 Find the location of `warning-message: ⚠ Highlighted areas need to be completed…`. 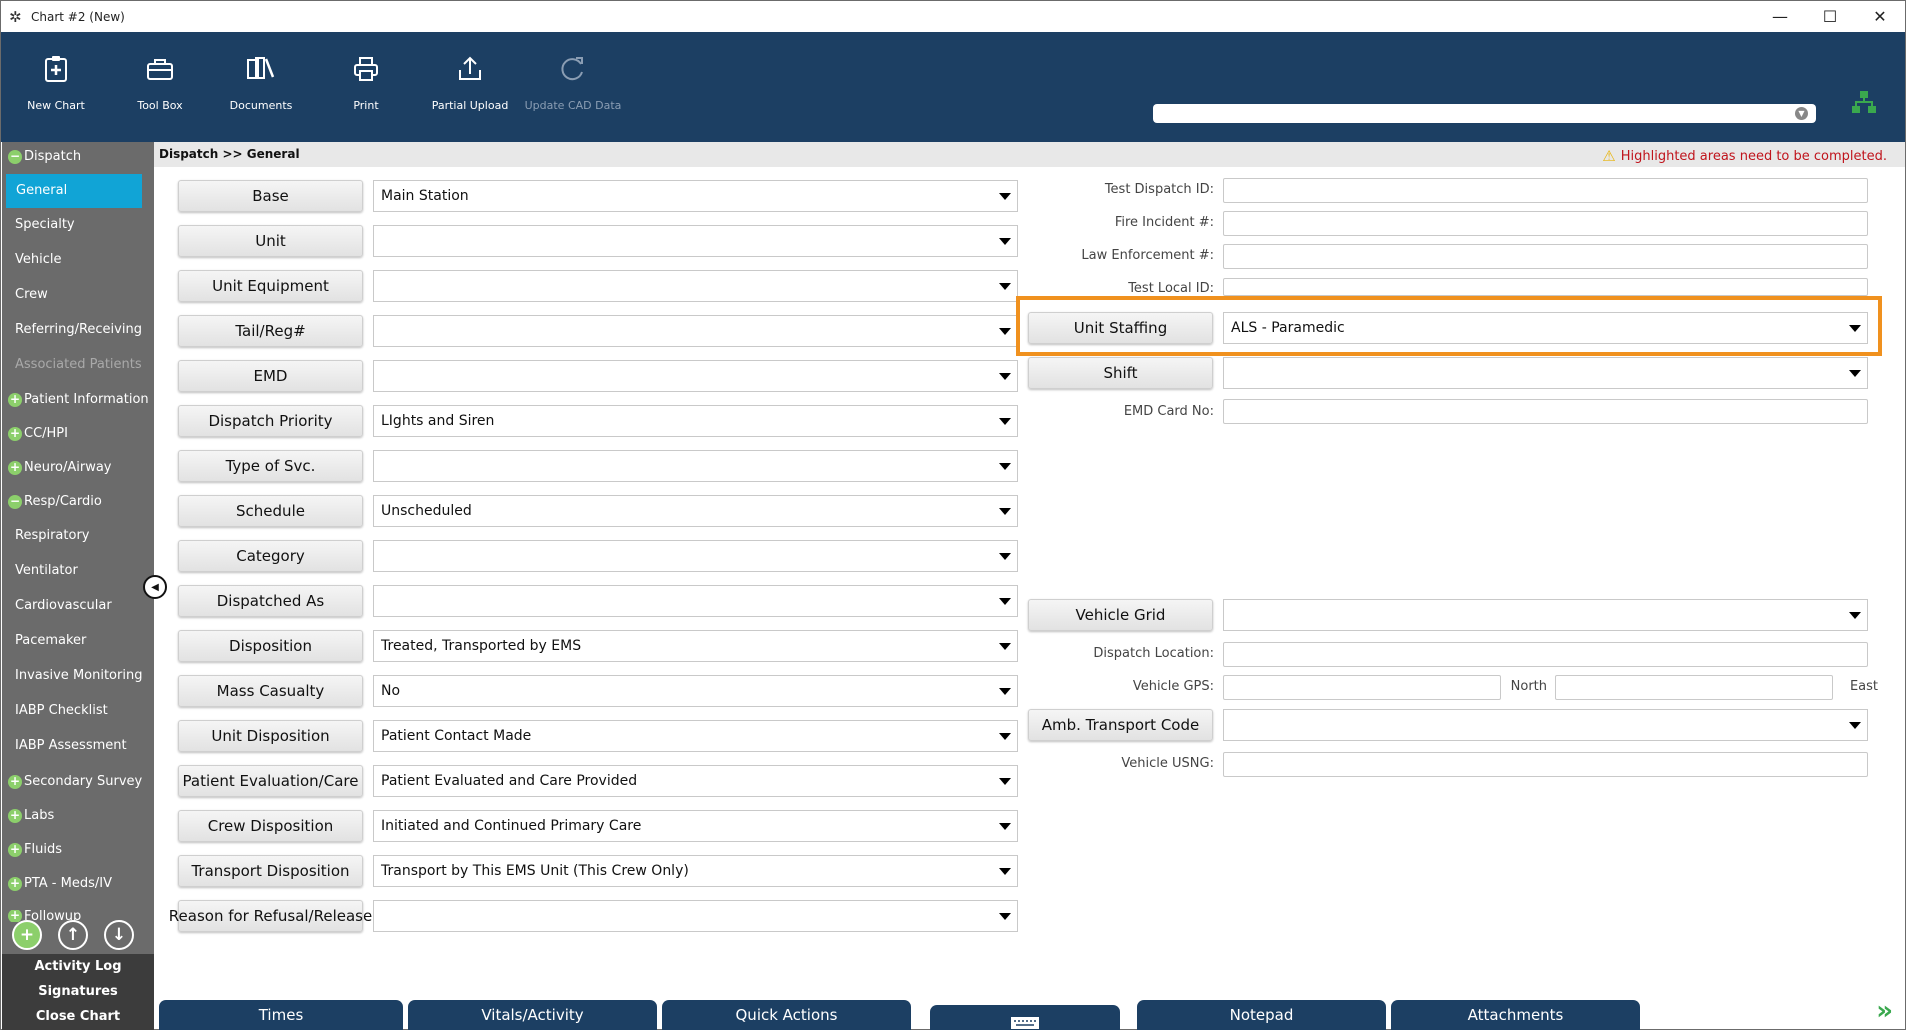

warning-message: ⚠ Highlighted areas need to be completed… is located at coordinates (1744, 156).